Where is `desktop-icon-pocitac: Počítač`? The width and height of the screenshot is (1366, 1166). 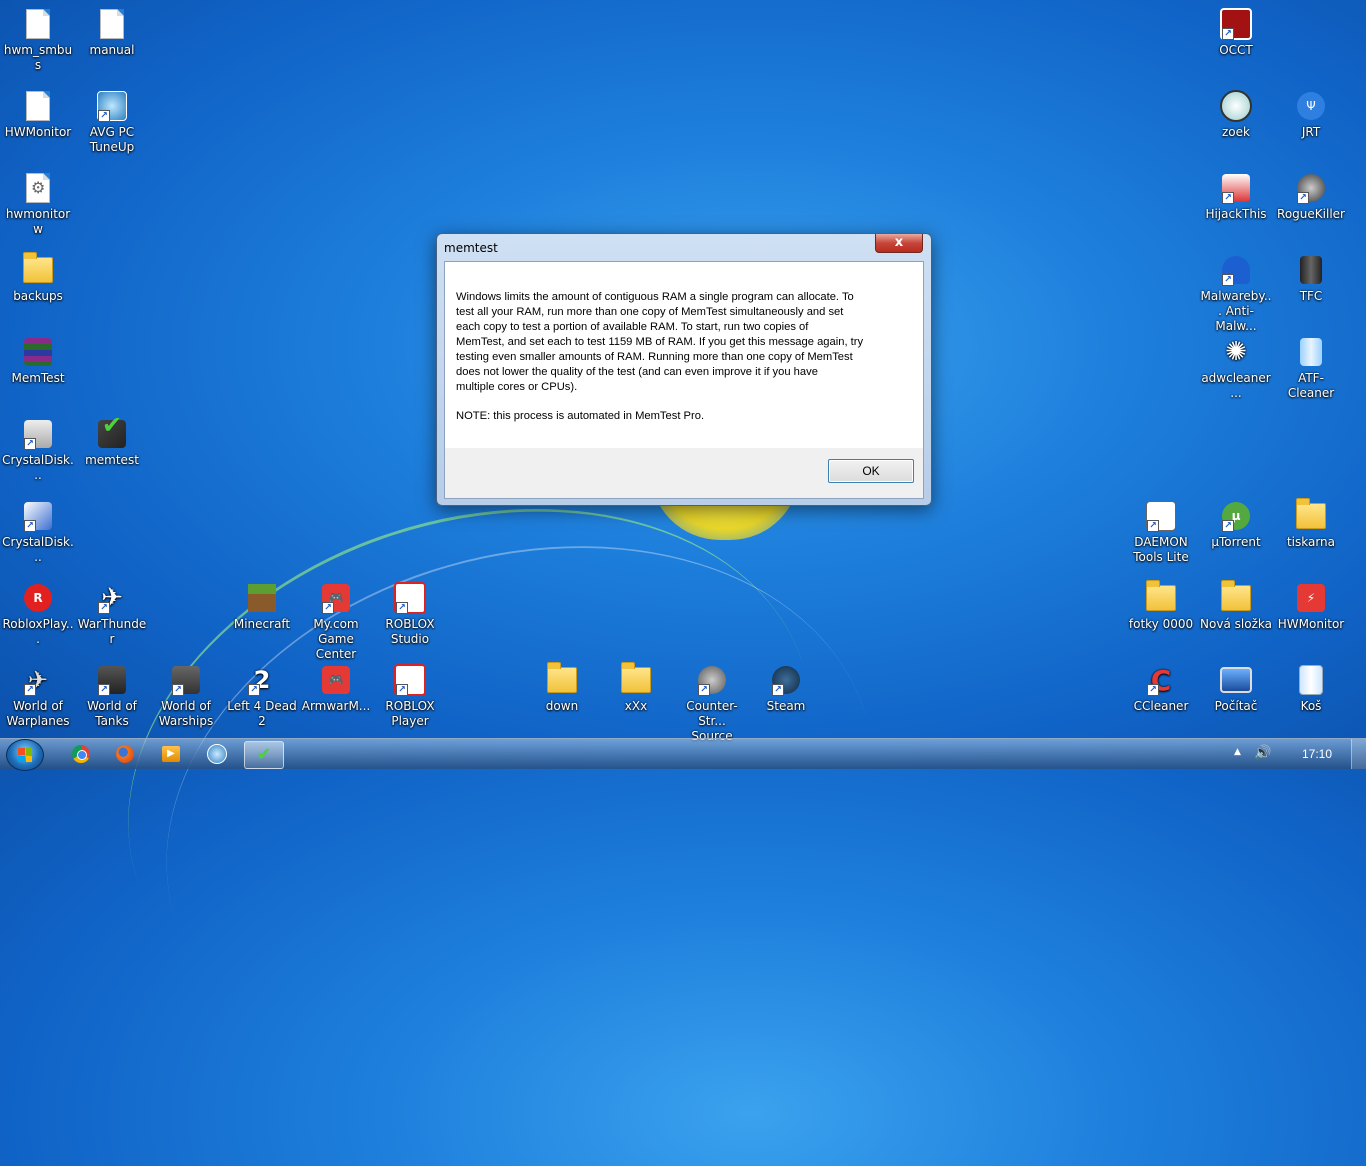 desktop-icon-pocitac: Počítač is located at coordinates (1236, 689).